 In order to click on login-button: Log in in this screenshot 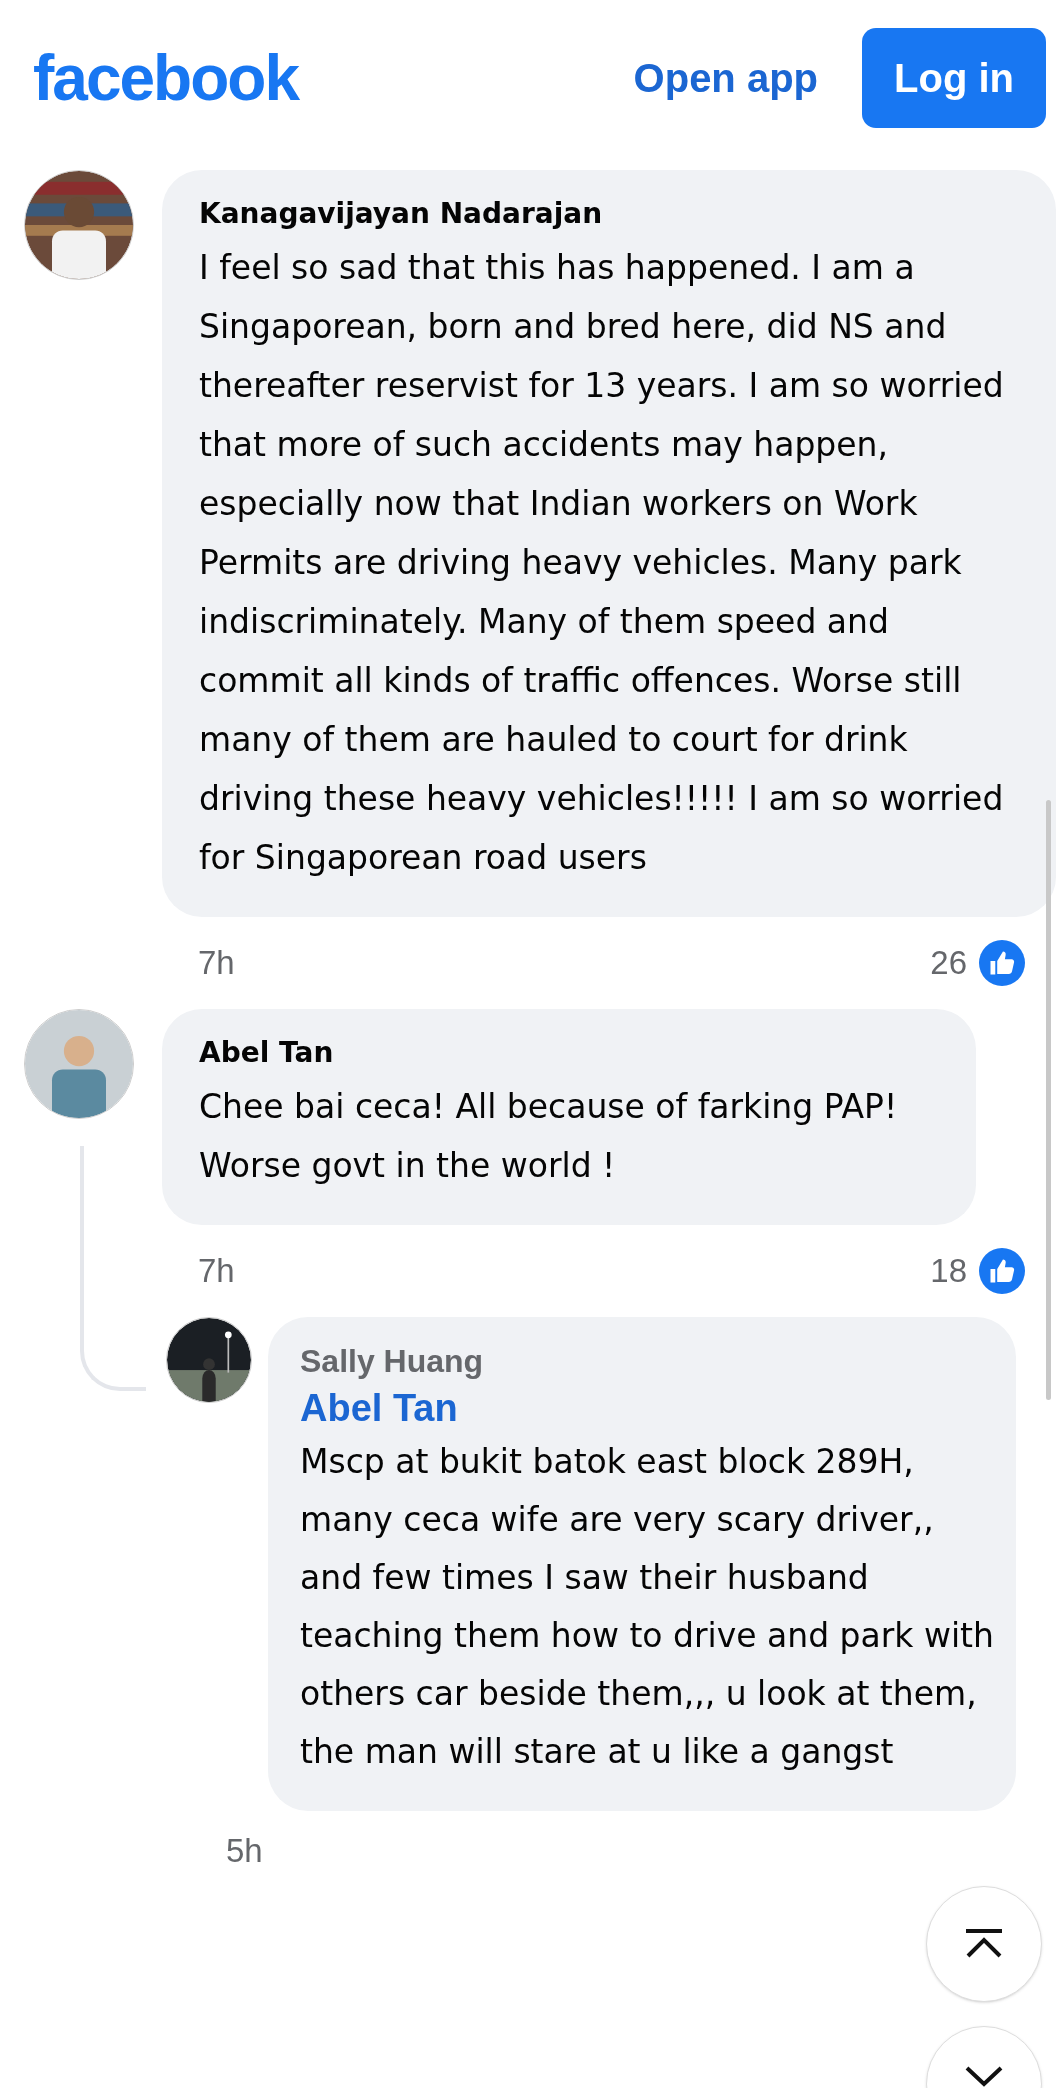, I will do `click(954, 78)`.